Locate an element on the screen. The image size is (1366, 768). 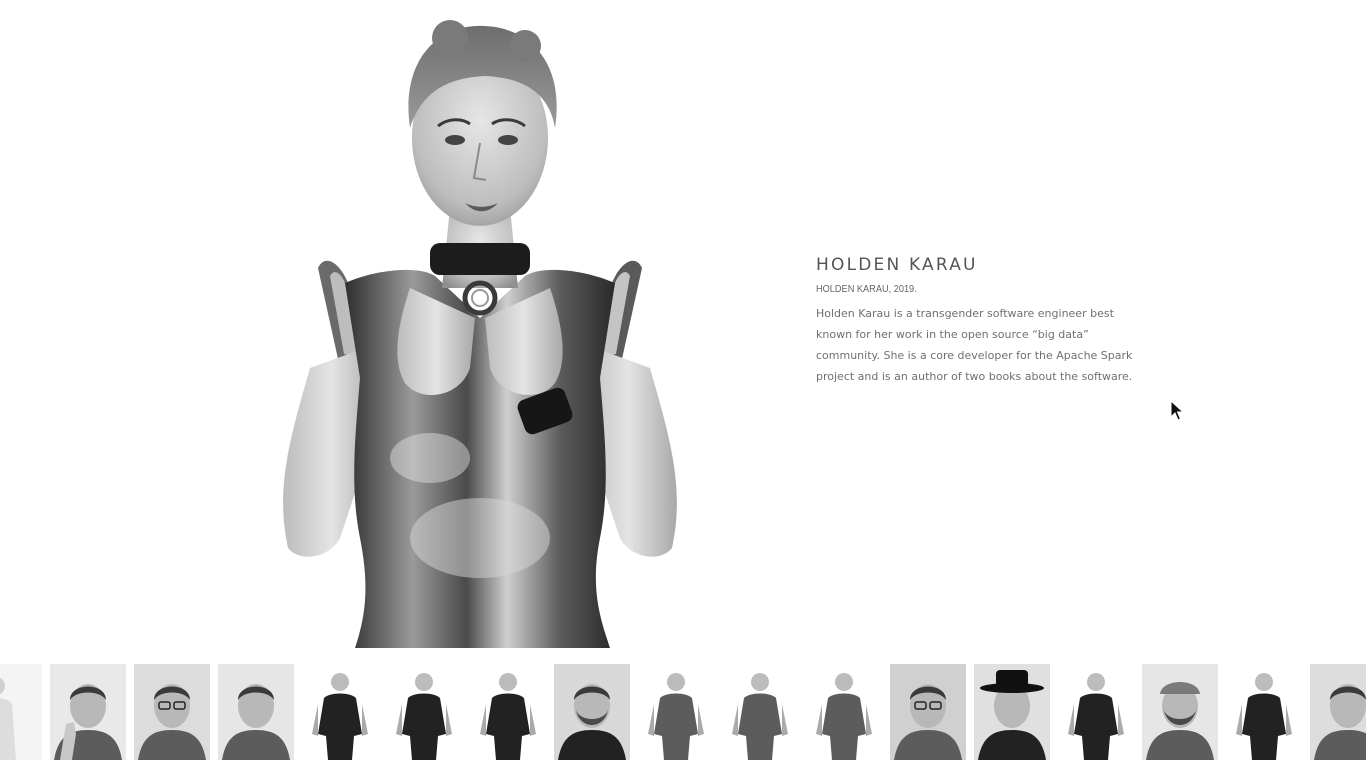
subject-name: HOLDEN KARAU is located at coordinates (897, 265).